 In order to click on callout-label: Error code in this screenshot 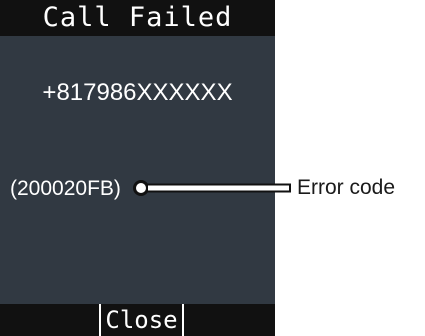, I will do `click(346, 187)`.